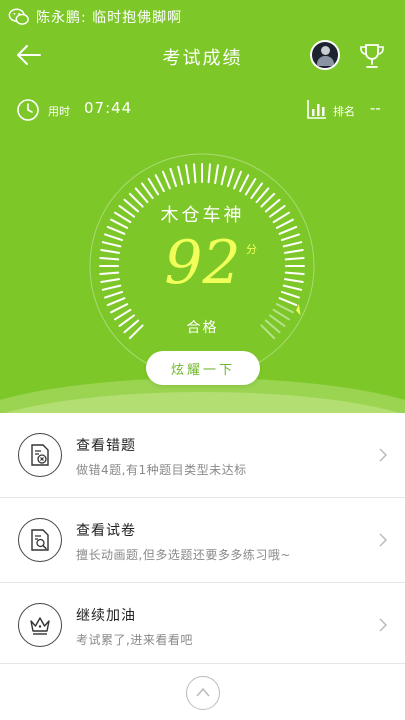 The width and height of the screenshot is (405, 720). What do you see at coordinates (28, 110) in the screenshot?
I see `clock-icon` at bounding box center [28, 110].